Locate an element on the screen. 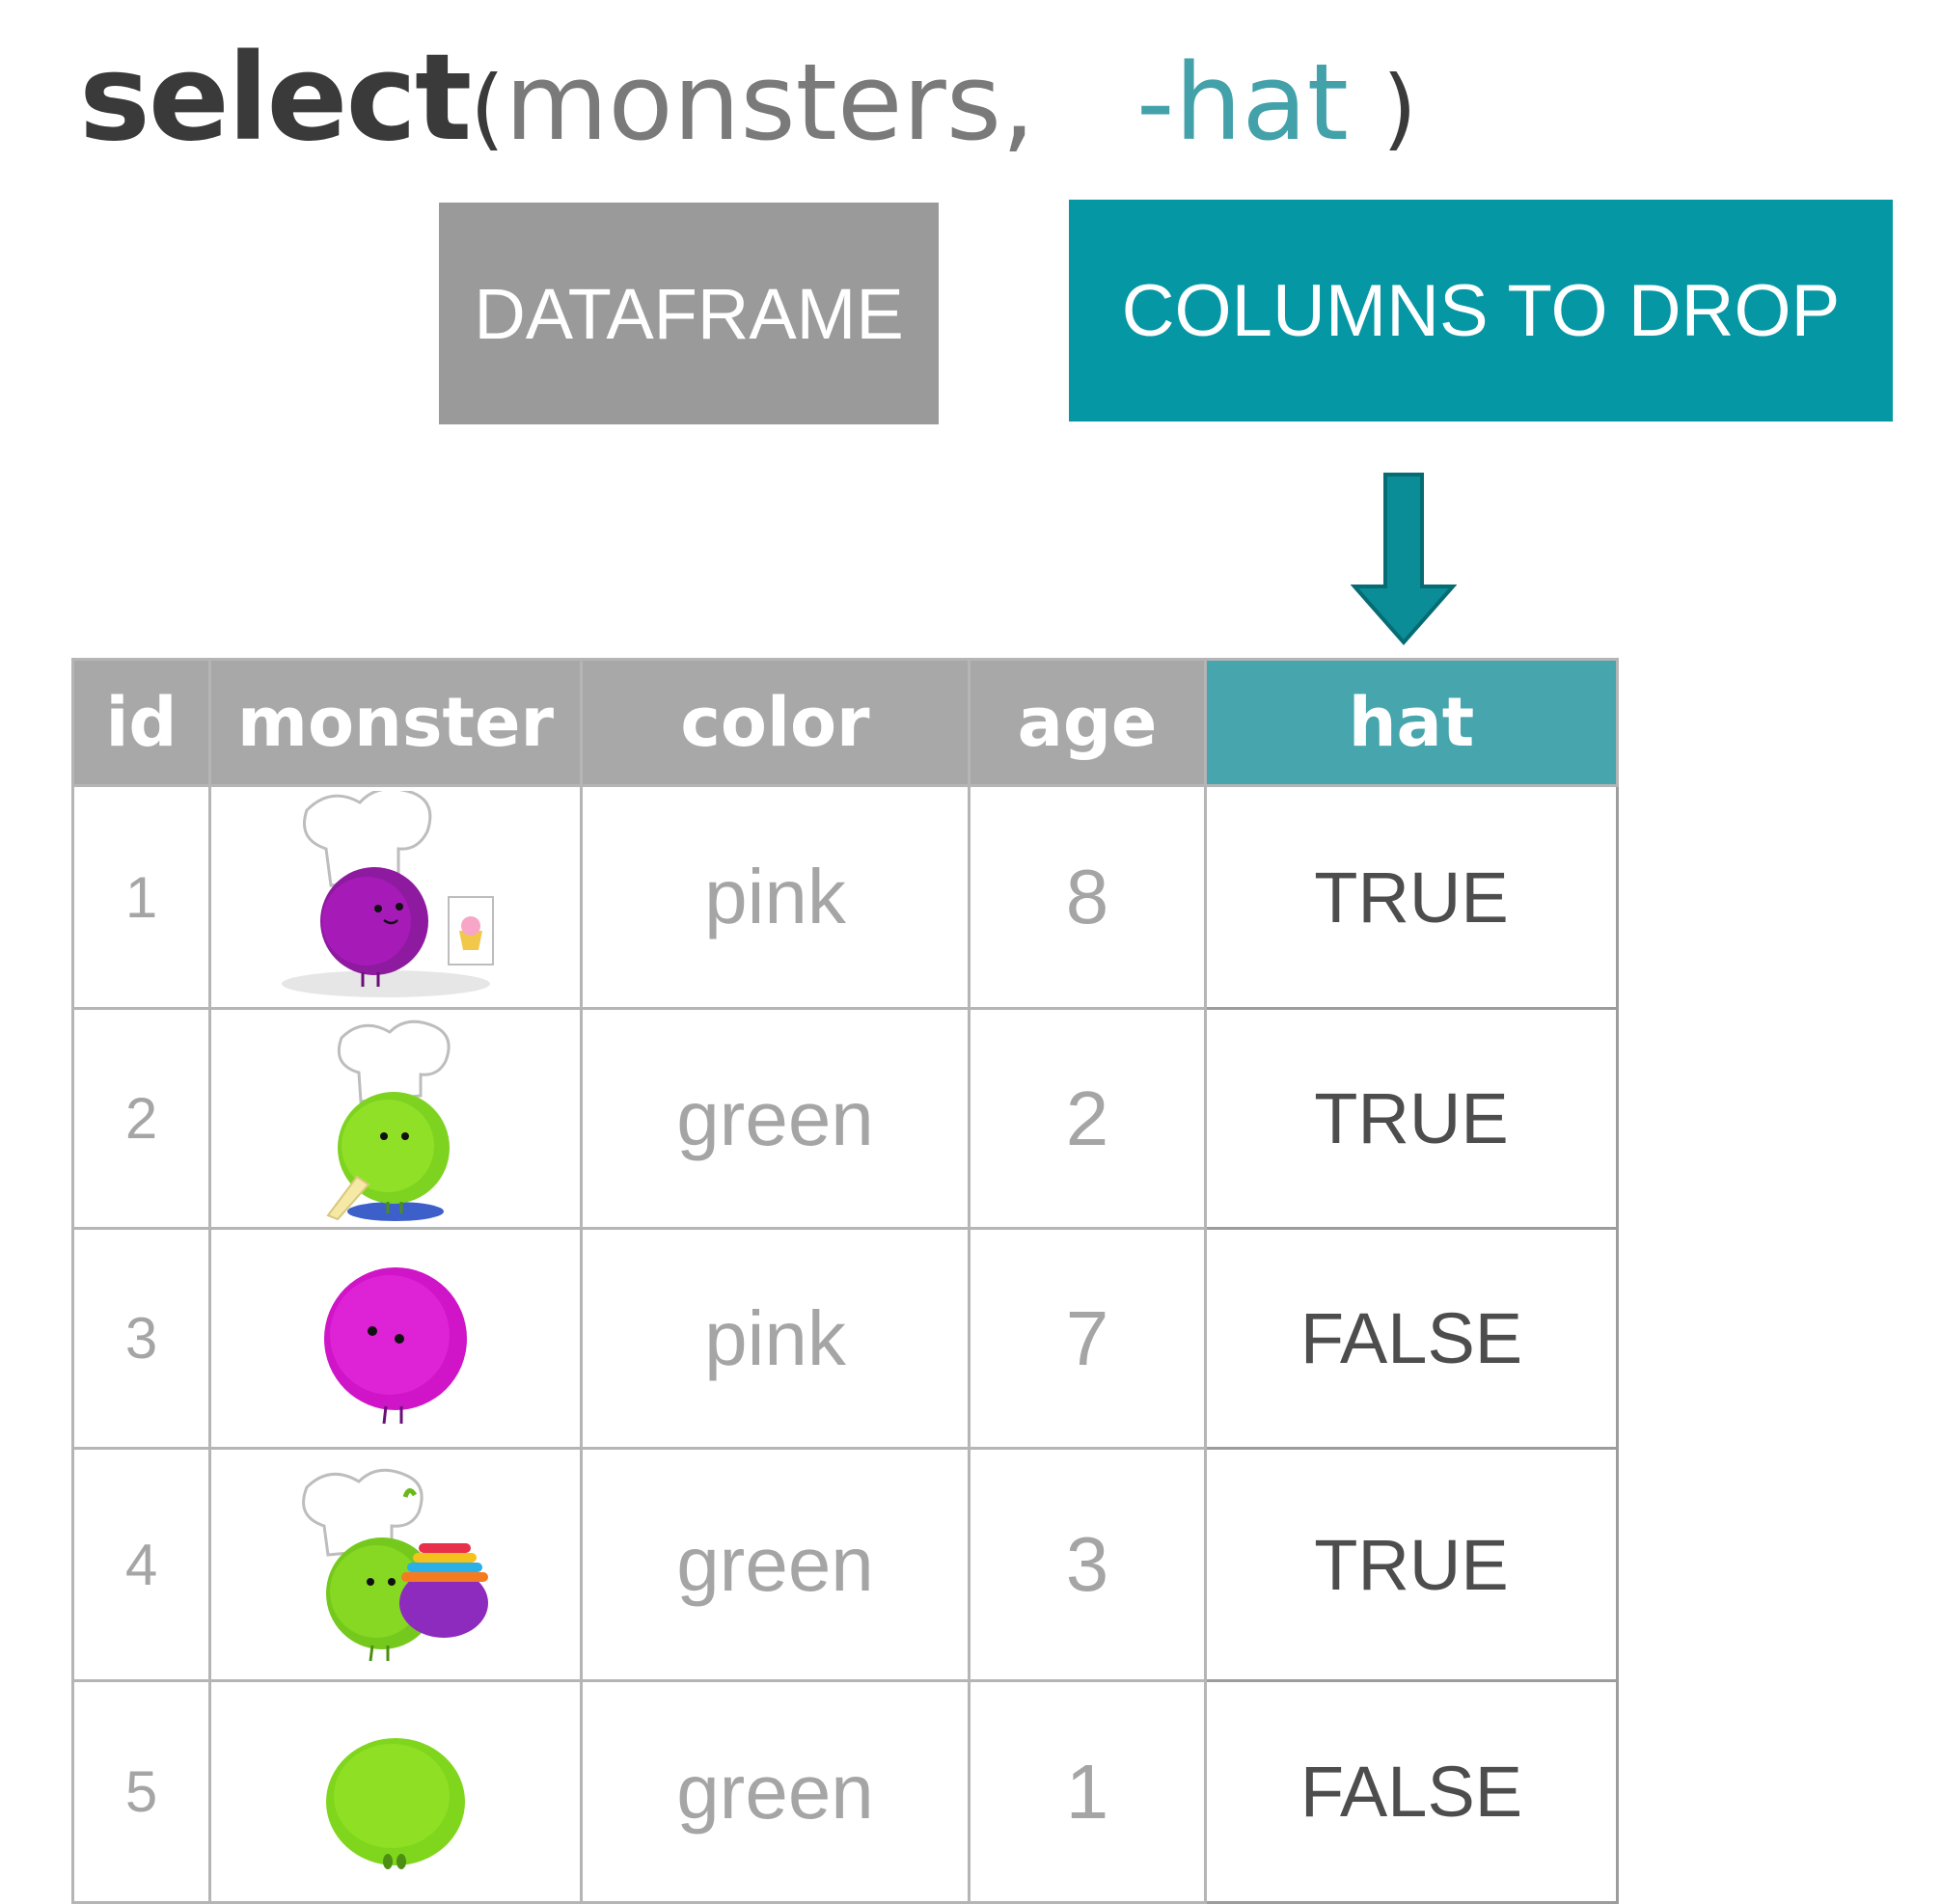  dataframe-label: DATAFRAME is located at coordinates (689, 313).